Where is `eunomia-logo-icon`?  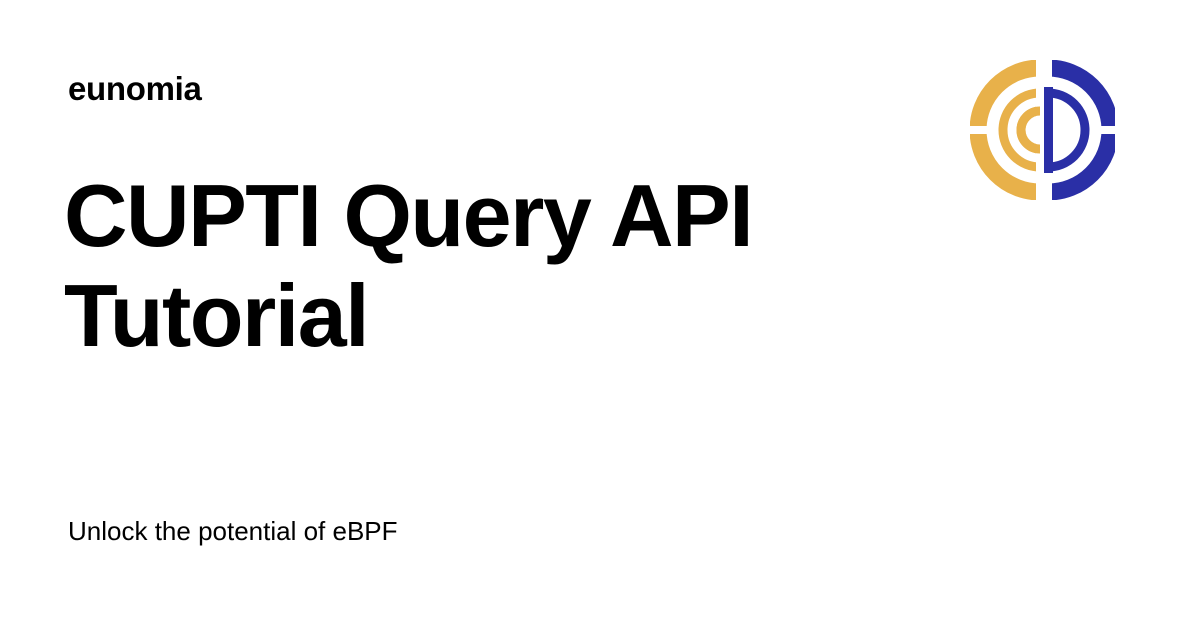
eunomia-logo-icon is located at coordinates (1042, 130).